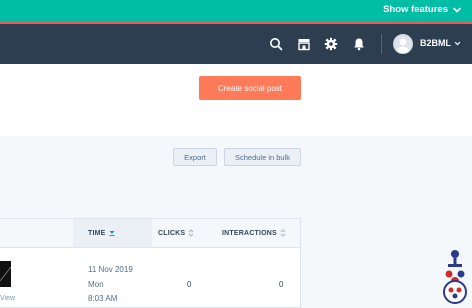  I want to click on notifications-icon, so click(359, 44).